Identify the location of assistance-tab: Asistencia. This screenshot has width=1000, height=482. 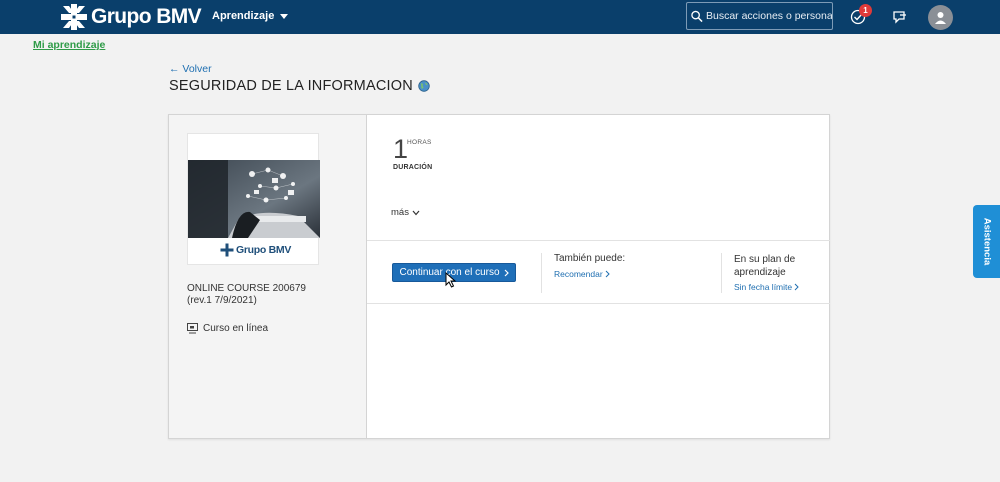
(986, 241).